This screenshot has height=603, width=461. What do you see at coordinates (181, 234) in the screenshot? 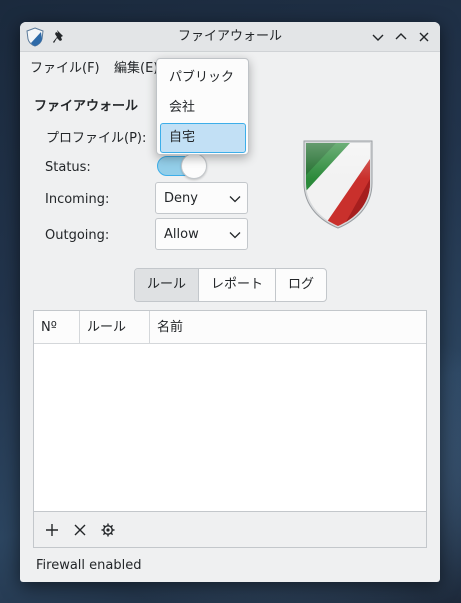
I see `outgoing-value: Allow` at bounding box center [181, 234].